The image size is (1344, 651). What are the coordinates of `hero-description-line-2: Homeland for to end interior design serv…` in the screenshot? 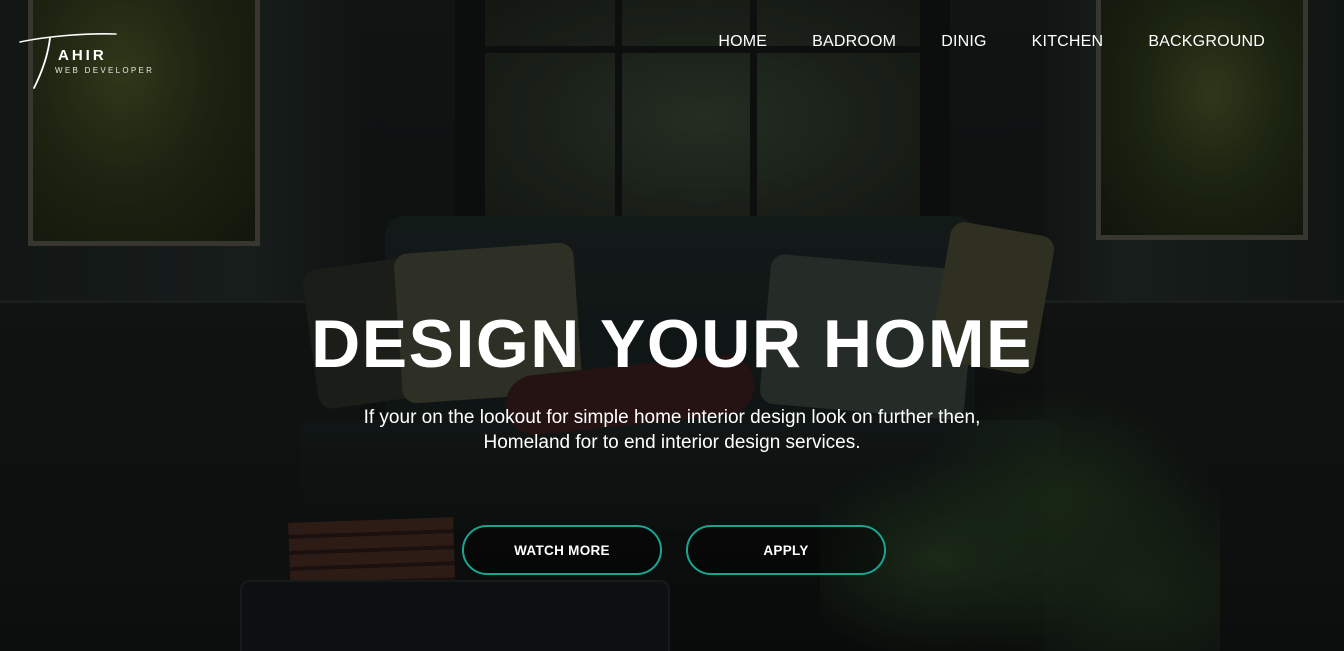 It's located at (672, 442).